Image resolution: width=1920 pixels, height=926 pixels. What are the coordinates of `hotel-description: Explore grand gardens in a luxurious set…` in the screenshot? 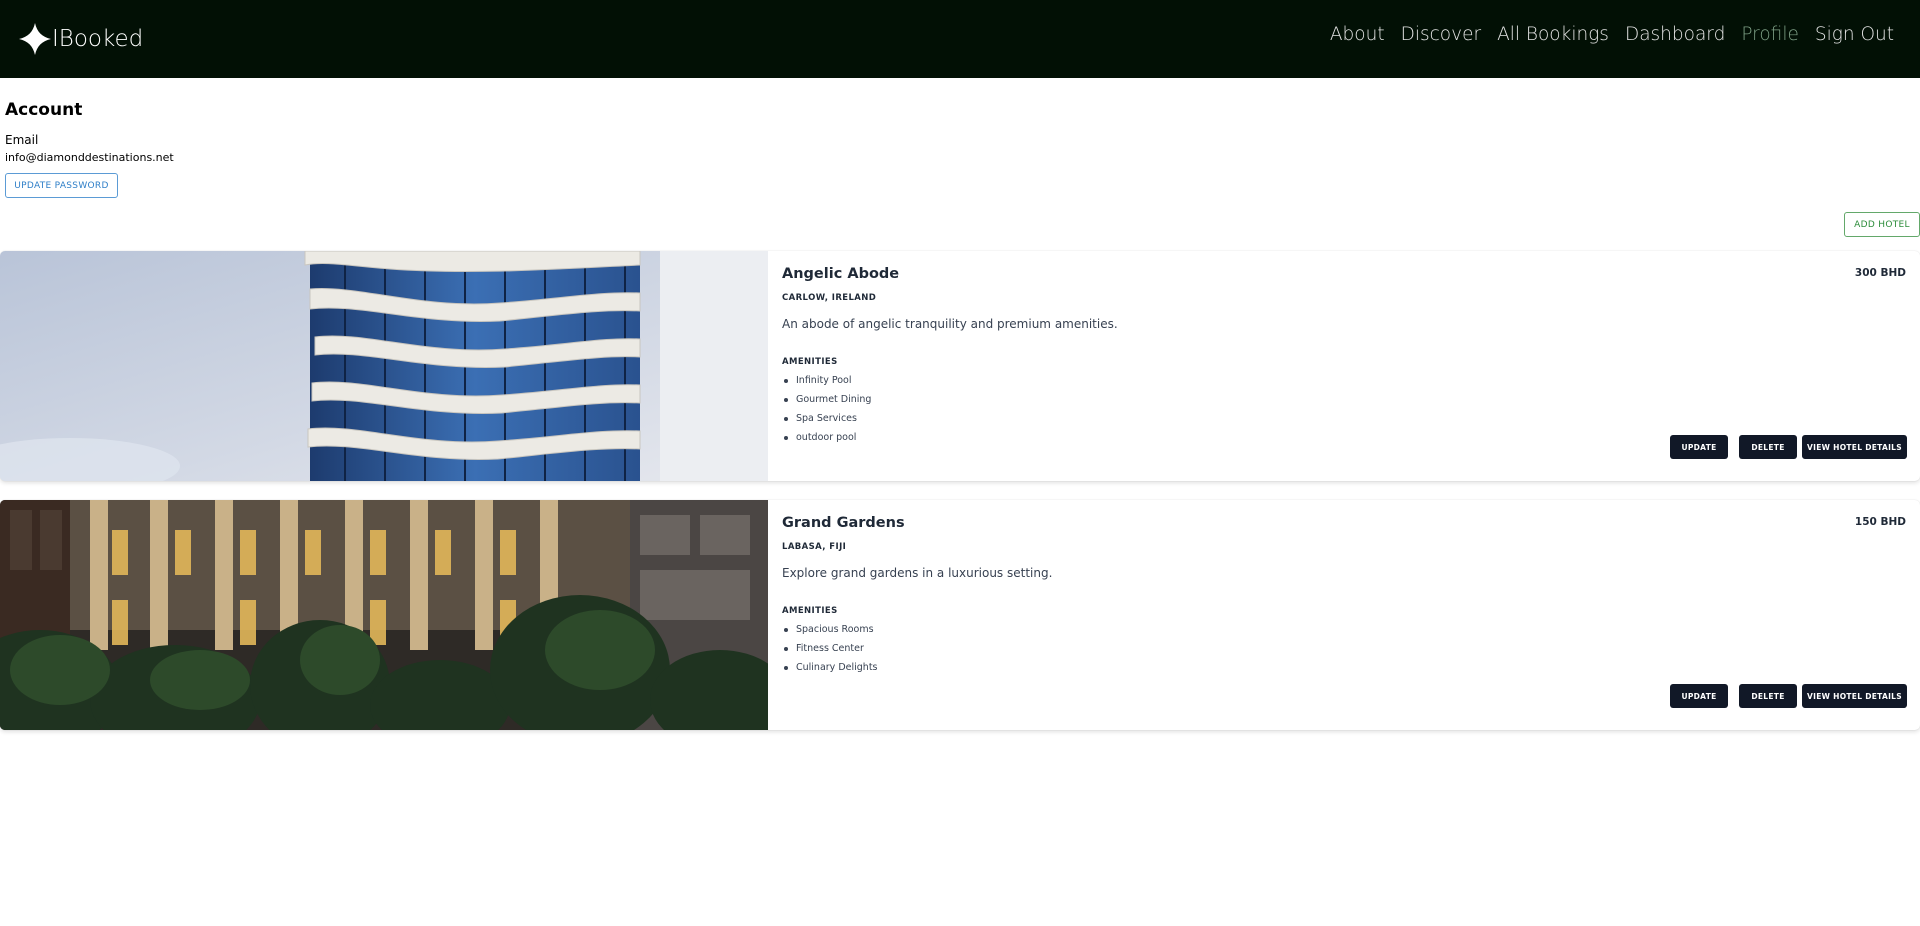 It's located at (917, 573).